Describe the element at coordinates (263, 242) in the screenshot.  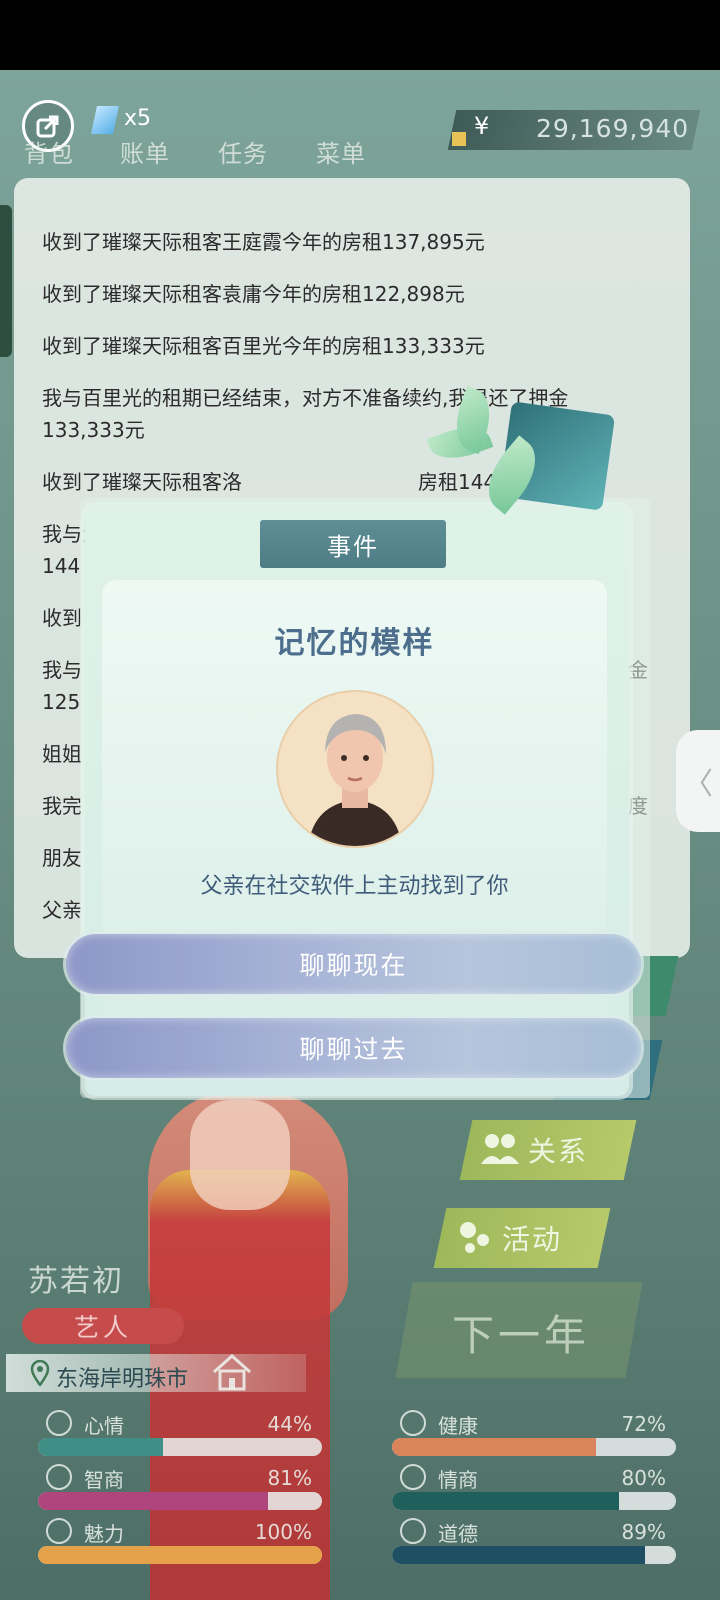
I see `log-line: 收到了璀璨天际租客王庭霞今年的房租137,895元` at that location.